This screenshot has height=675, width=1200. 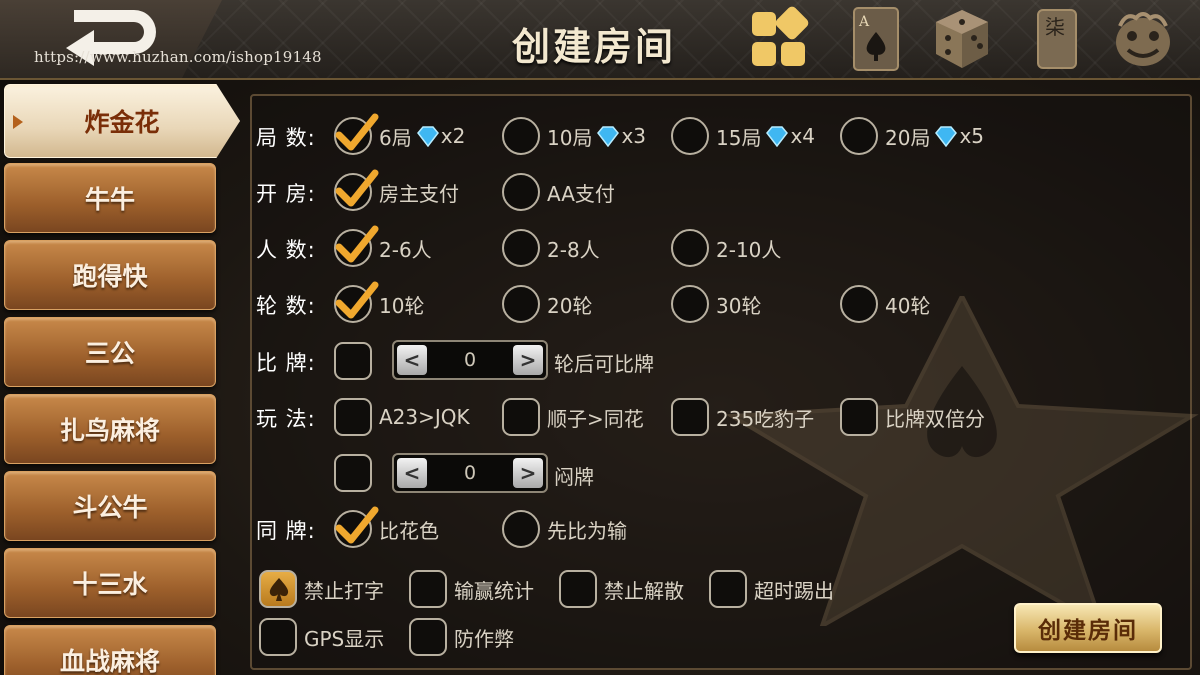 I want to click on option-label: 2-8人, so click(x=573, y=249).